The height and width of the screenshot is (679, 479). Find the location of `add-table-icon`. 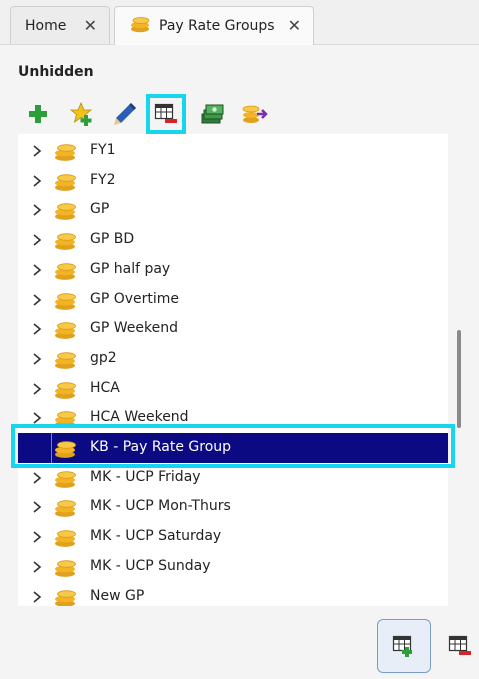

add-table-icon is located at coordinates (402, 646).